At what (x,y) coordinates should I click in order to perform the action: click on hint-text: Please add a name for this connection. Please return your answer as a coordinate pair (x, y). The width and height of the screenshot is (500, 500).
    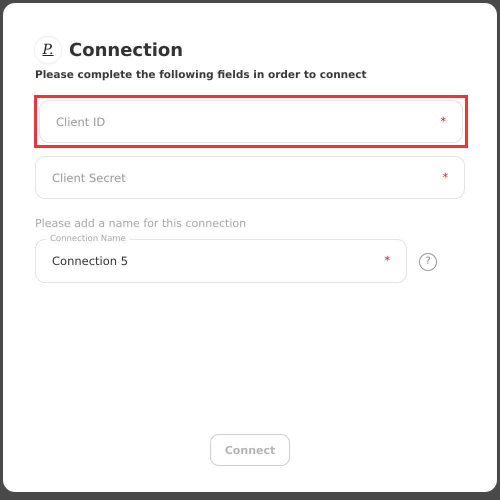
    Looking at the image, I should click on (141, 223).